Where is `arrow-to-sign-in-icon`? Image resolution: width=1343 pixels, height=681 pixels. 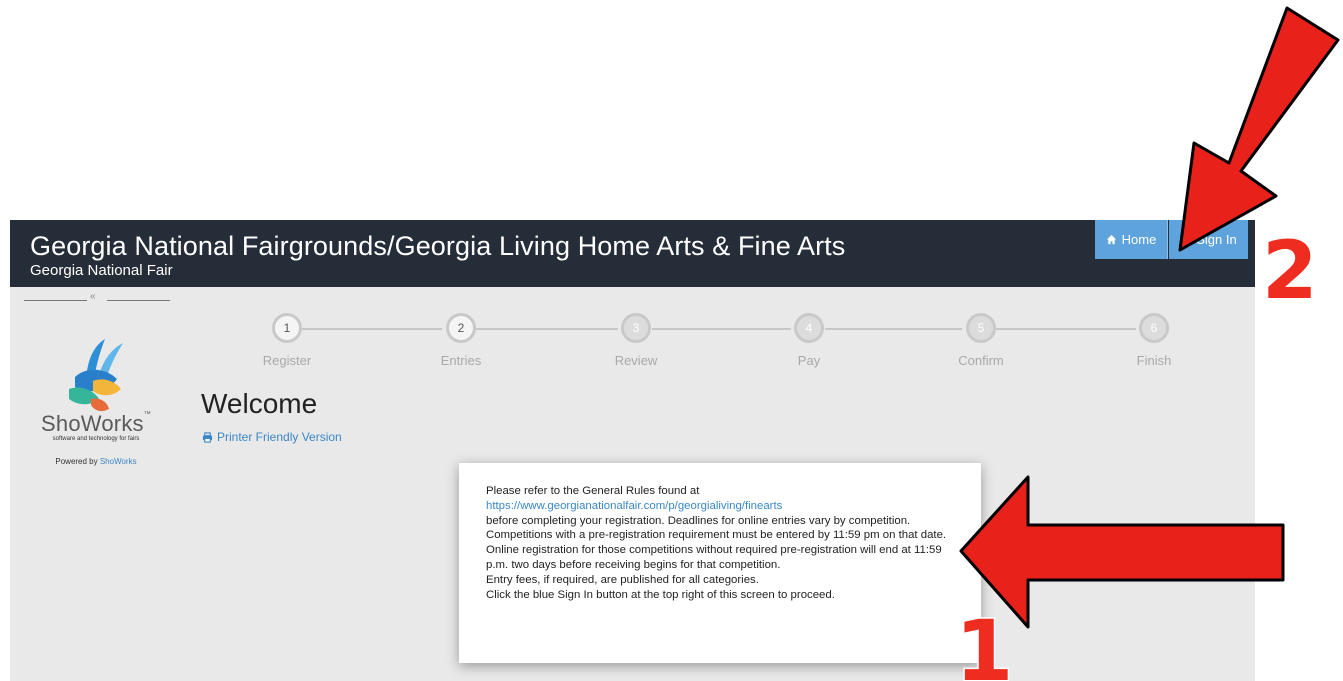
arrow-to-sign-in-icon is located at coordinates (1259, 129).